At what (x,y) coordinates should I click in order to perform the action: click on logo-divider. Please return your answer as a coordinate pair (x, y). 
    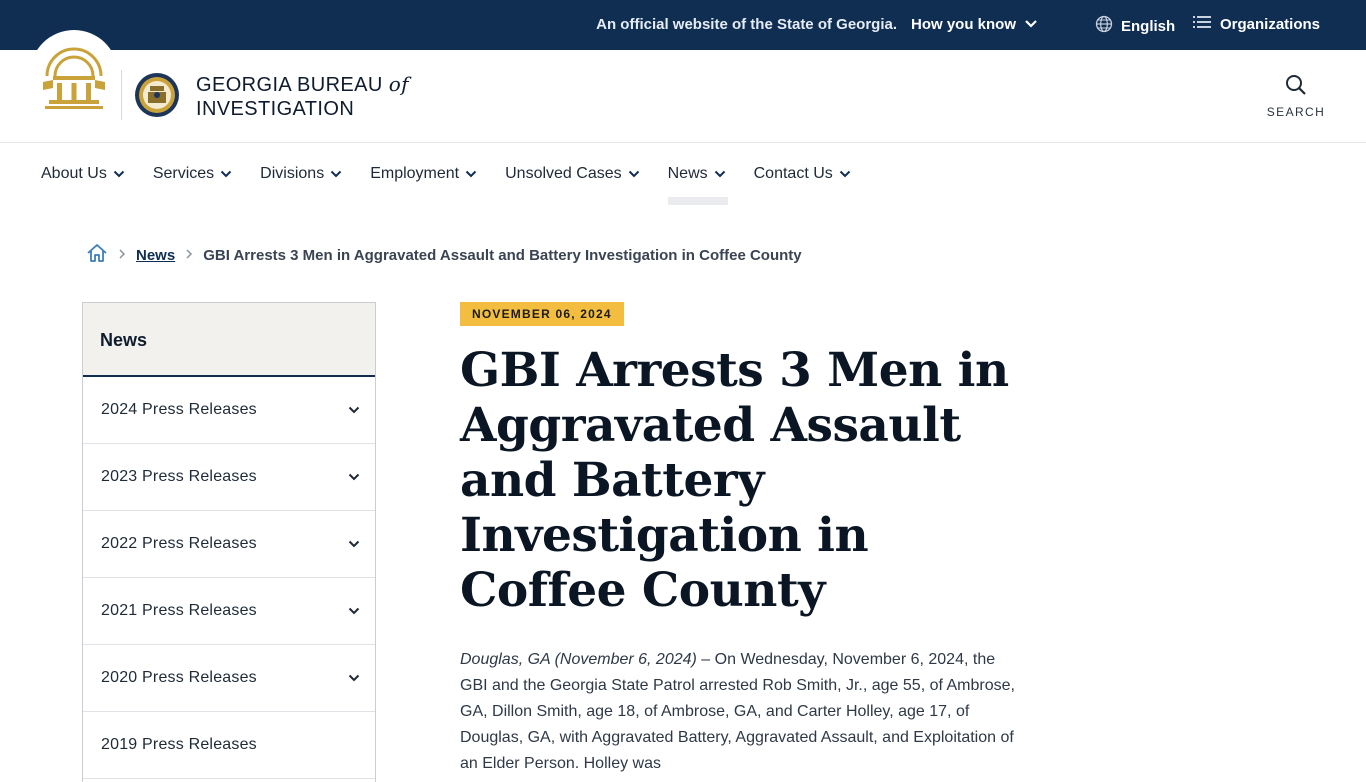
    Looking at the image, I should click on (121, 95).